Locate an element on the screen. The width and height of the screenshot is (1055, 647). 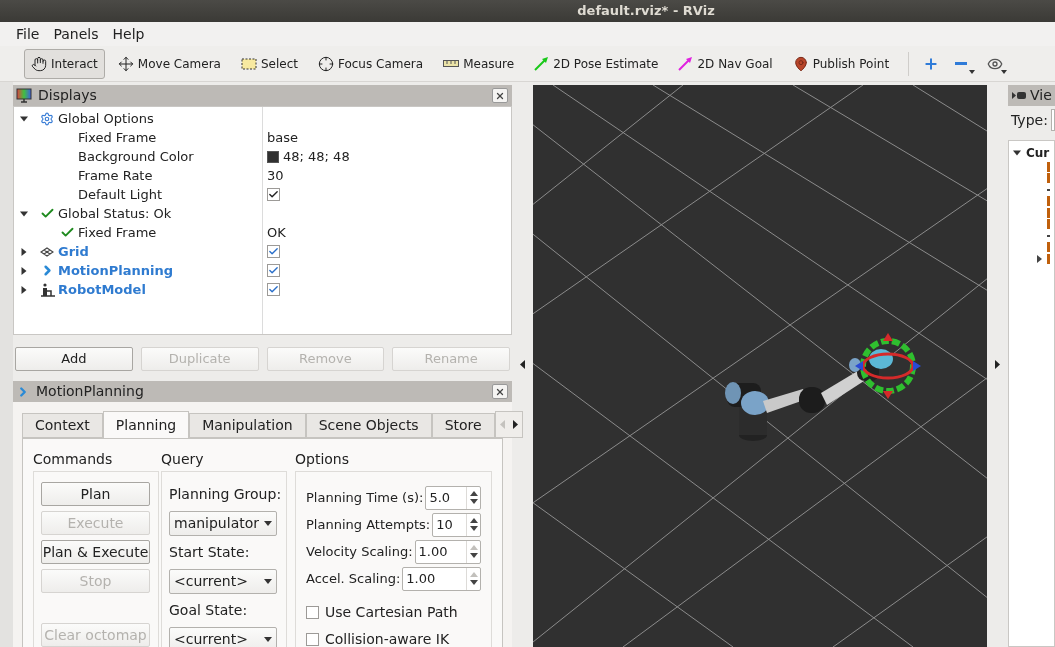
group-title: Options is located at coordinates (323, 458).